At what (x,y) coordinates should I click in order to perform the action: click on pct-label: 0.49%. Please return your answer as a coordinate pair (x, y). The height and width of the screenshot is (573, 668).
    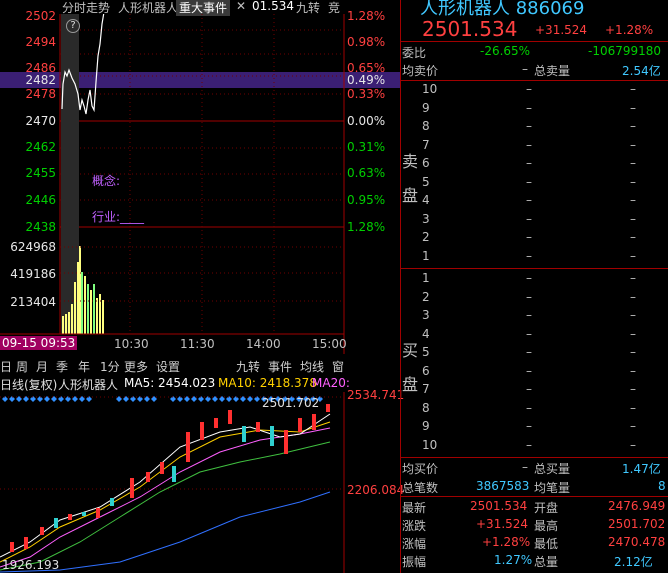
    Looking at the image, I should click on (366, 80).